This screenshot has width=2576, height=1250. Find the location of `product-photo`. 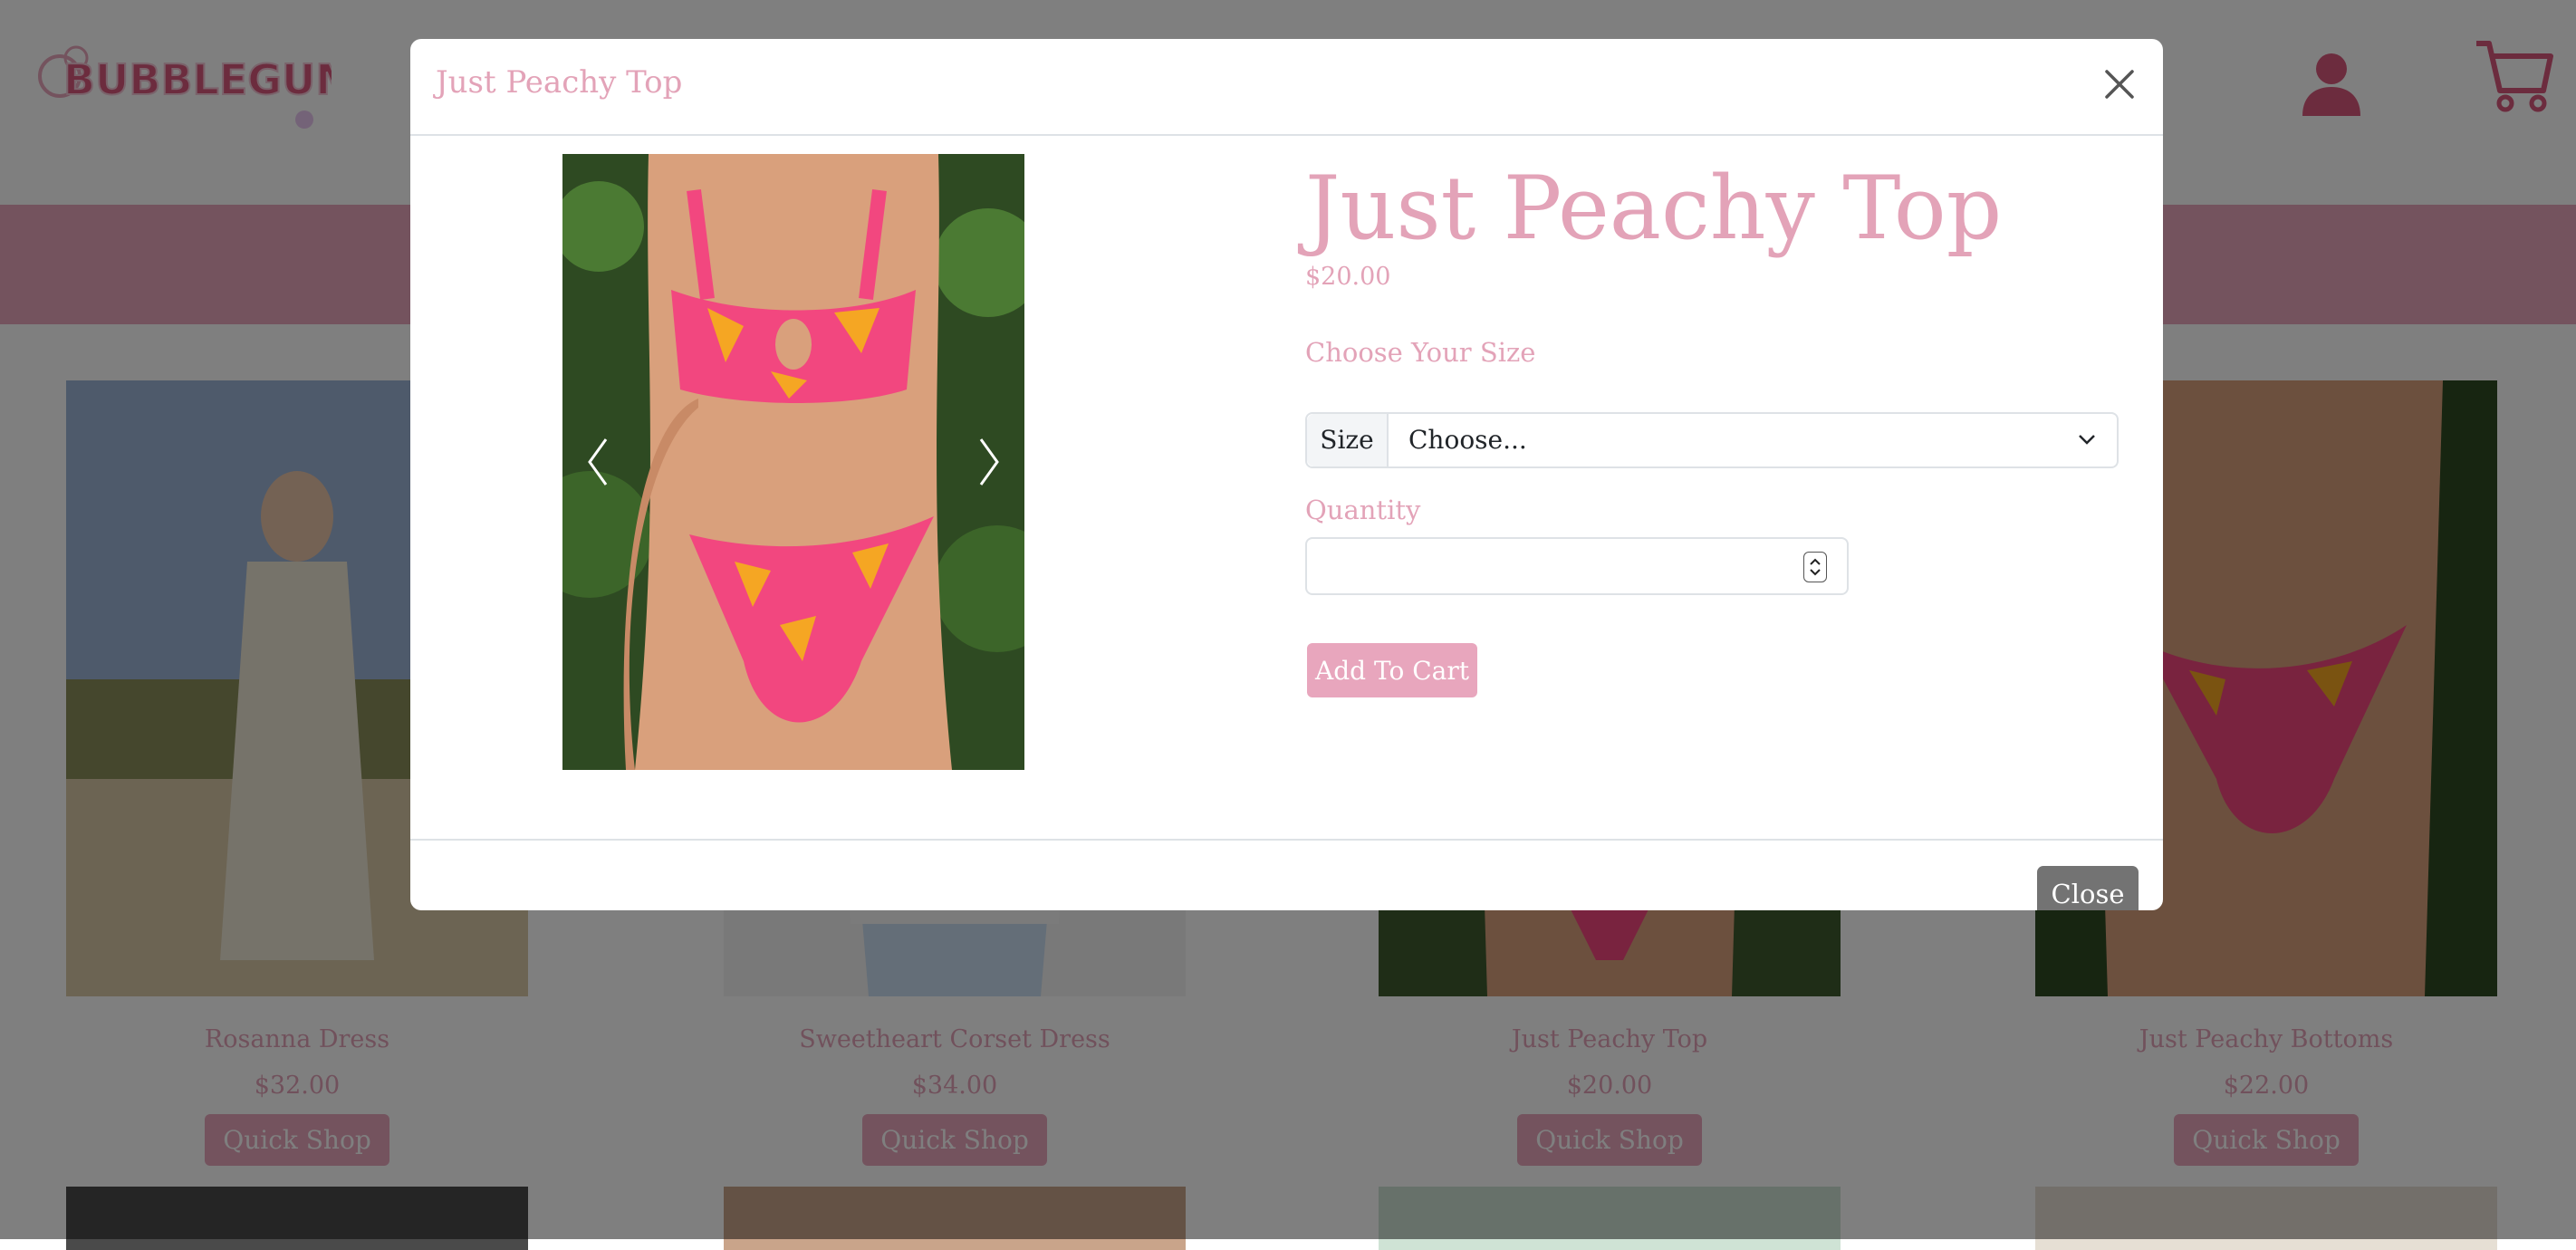

product-photo is located at coordinates (793, 462).